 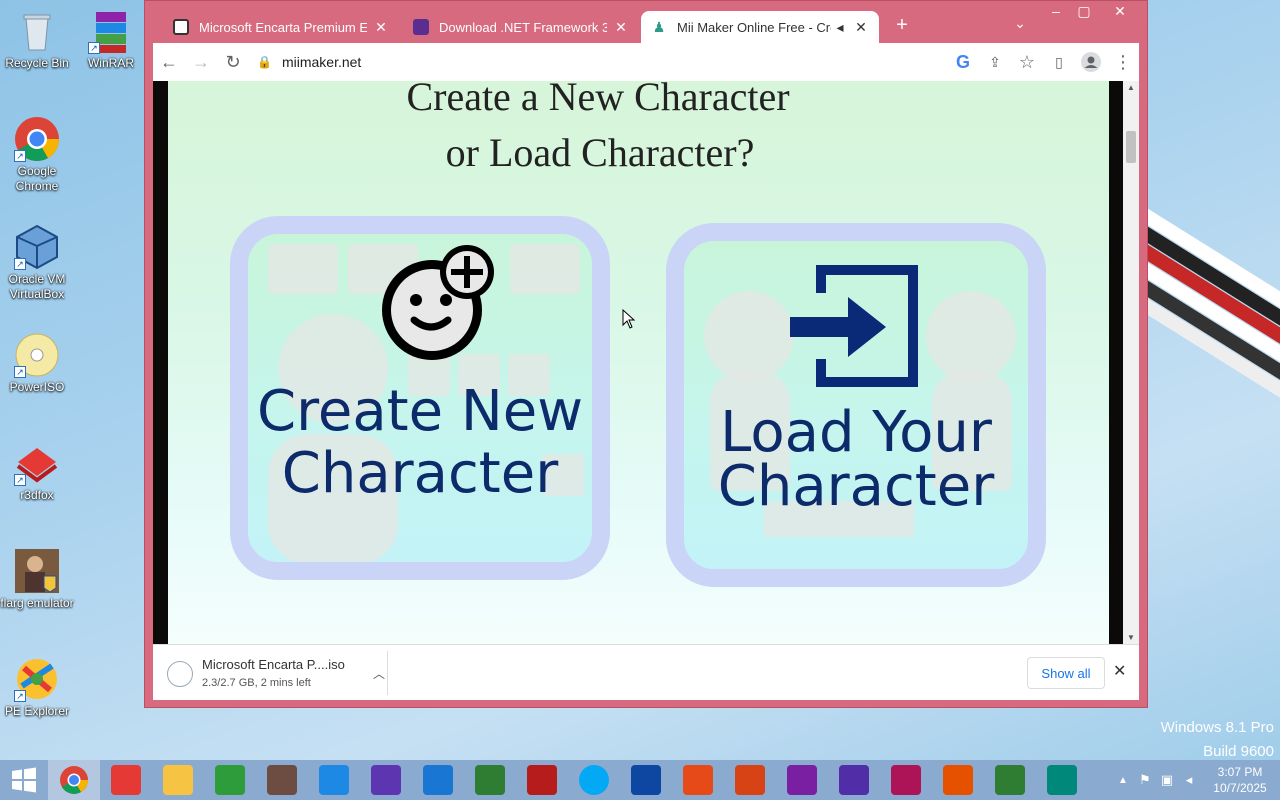 I want to click on clock-time: 3:07 PM, so click(x=1240, y=772).